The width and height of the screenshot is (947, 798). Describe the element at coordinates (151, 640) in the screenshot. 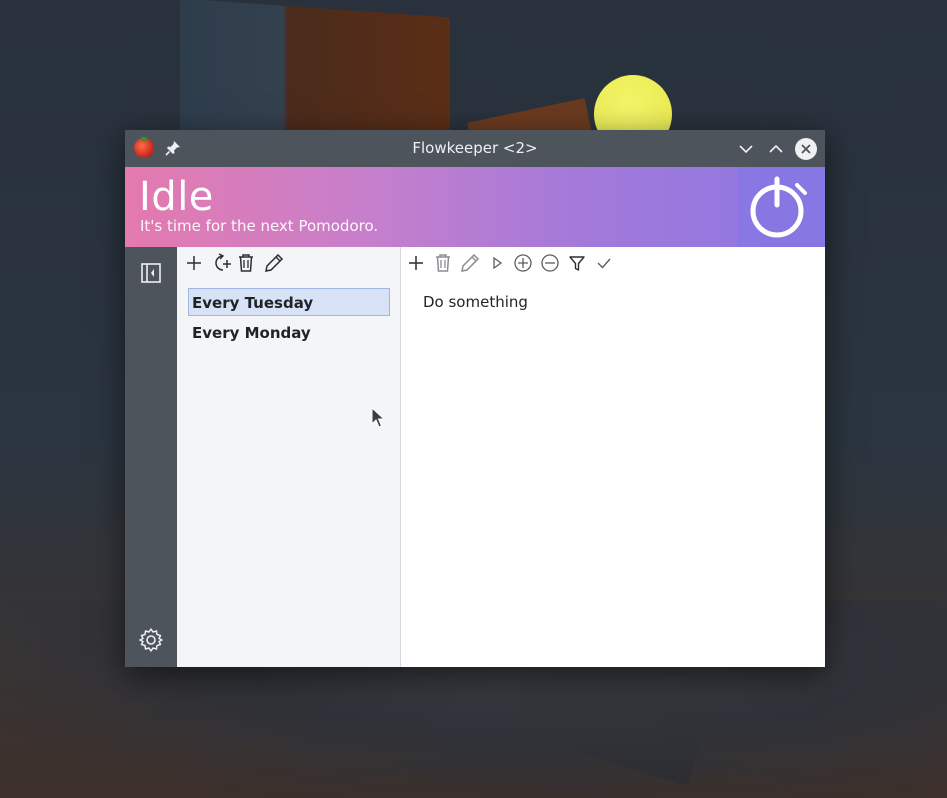

I see `settings-gear-icon` at that location.